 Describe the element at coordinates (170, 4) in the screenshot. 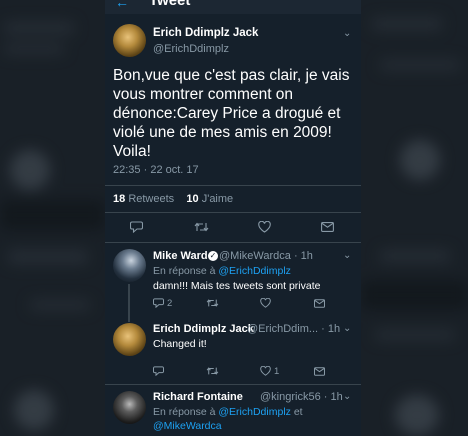

I see `page-title: Tweet` at that location.